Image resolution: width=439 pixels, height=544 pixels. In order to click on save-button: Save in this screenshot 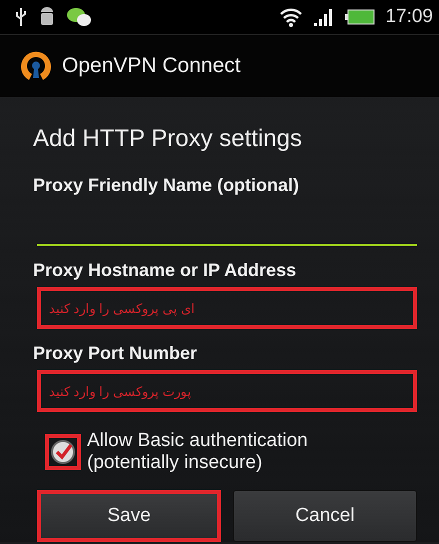, I will do `click(129, 516)`.